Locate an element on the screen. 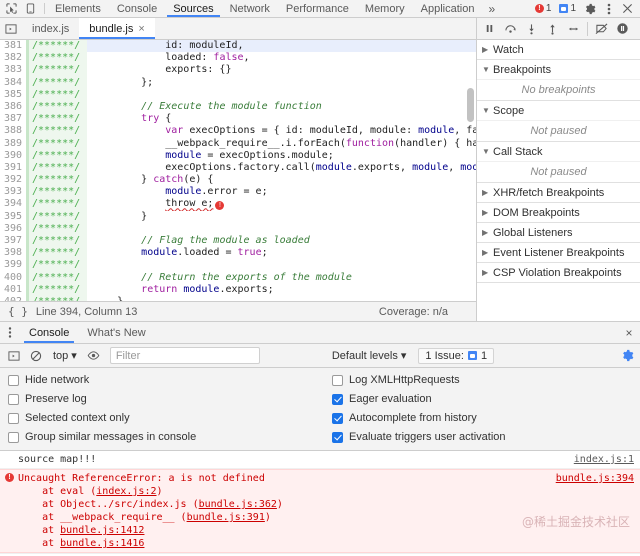 This screenshot has height=556, width=640. console-message-source-link: index.js:1 is located at coordinates (600, 459).